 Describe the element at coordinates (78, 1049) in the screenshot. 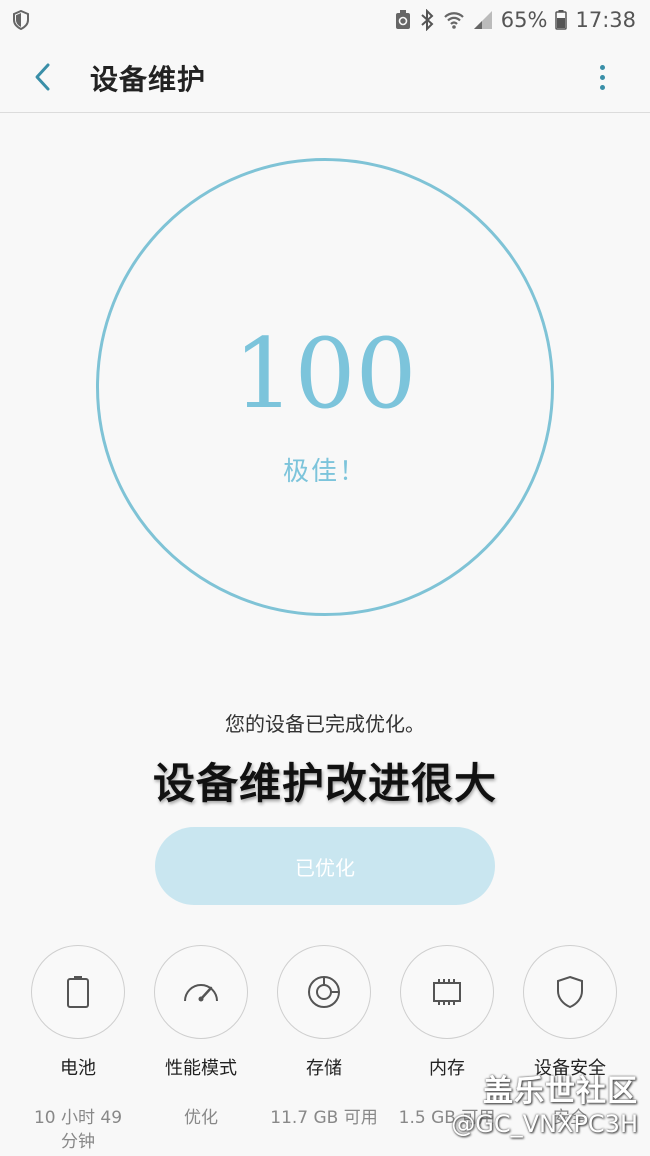

I see `item-battery: 电池 10 小时 49 分钟` at that location.